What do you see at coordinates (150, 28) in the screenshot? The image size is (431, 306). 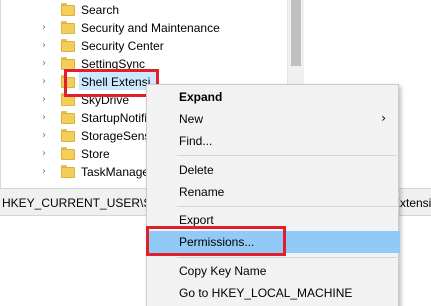 I see `tree-item-label: Security and Maintenance` at bounding box center [150, 28].